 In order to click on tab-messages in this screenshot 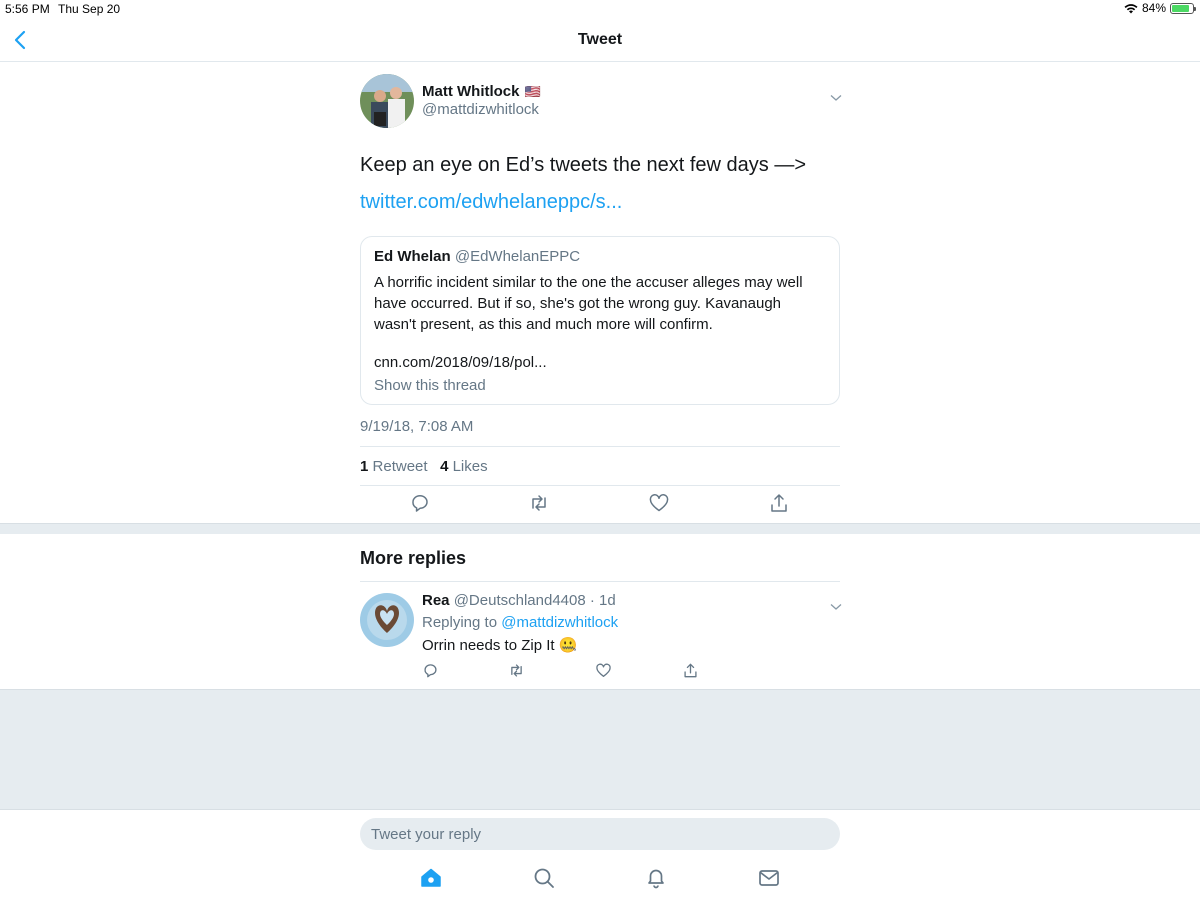, I will do `click(769, 878)`.